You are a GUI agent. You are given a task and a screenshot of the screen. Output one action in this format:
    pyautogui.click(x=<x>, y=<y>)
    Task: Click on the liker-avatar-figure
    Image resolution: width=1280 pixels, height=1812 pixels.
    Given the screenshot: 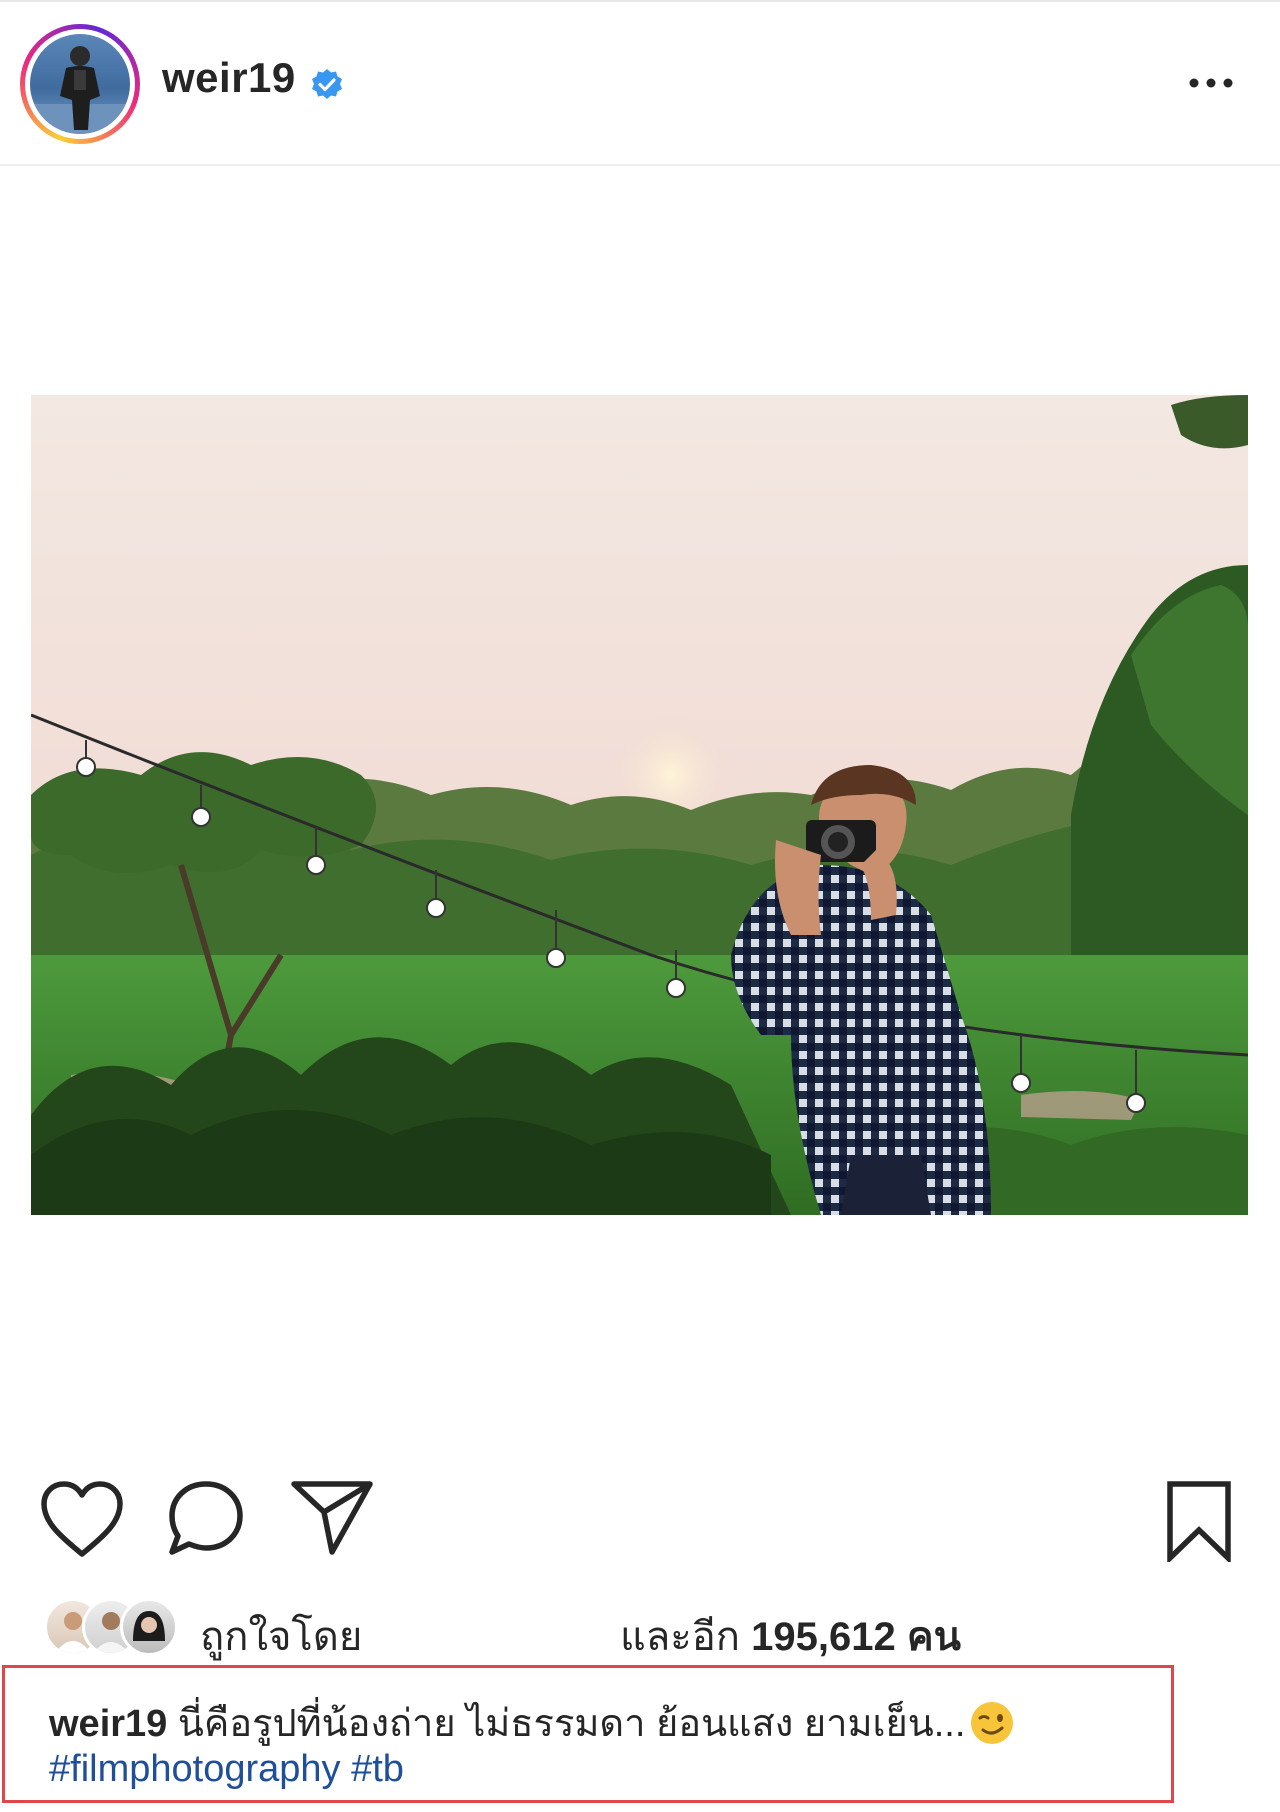 What is the action you would take?
    pyautogui.click(x=149, y=1626)
    